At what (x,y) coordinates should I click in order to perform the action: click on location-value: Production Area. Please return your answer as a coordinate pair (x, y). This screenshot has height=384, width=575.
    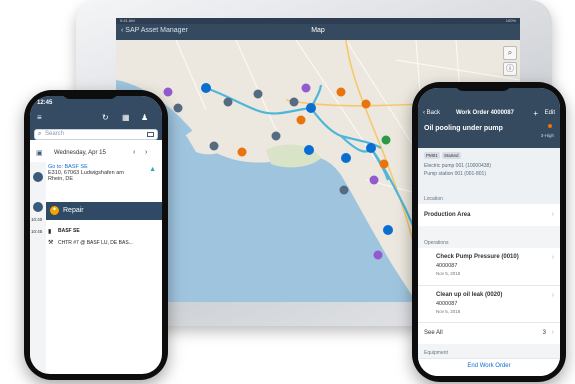
    Looking at the image, I should click on (447, 215).